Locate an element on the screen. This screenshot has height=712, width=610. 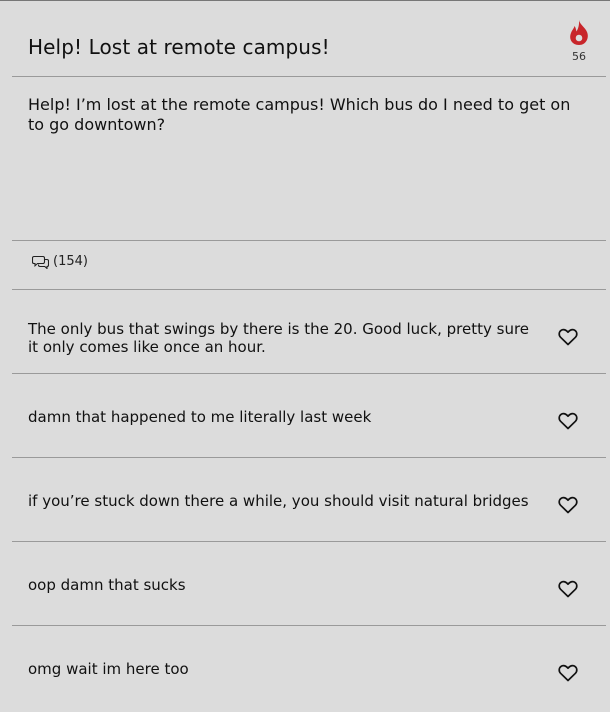
comment-item: oop damn that sucks is located at coordinates (305, 583).